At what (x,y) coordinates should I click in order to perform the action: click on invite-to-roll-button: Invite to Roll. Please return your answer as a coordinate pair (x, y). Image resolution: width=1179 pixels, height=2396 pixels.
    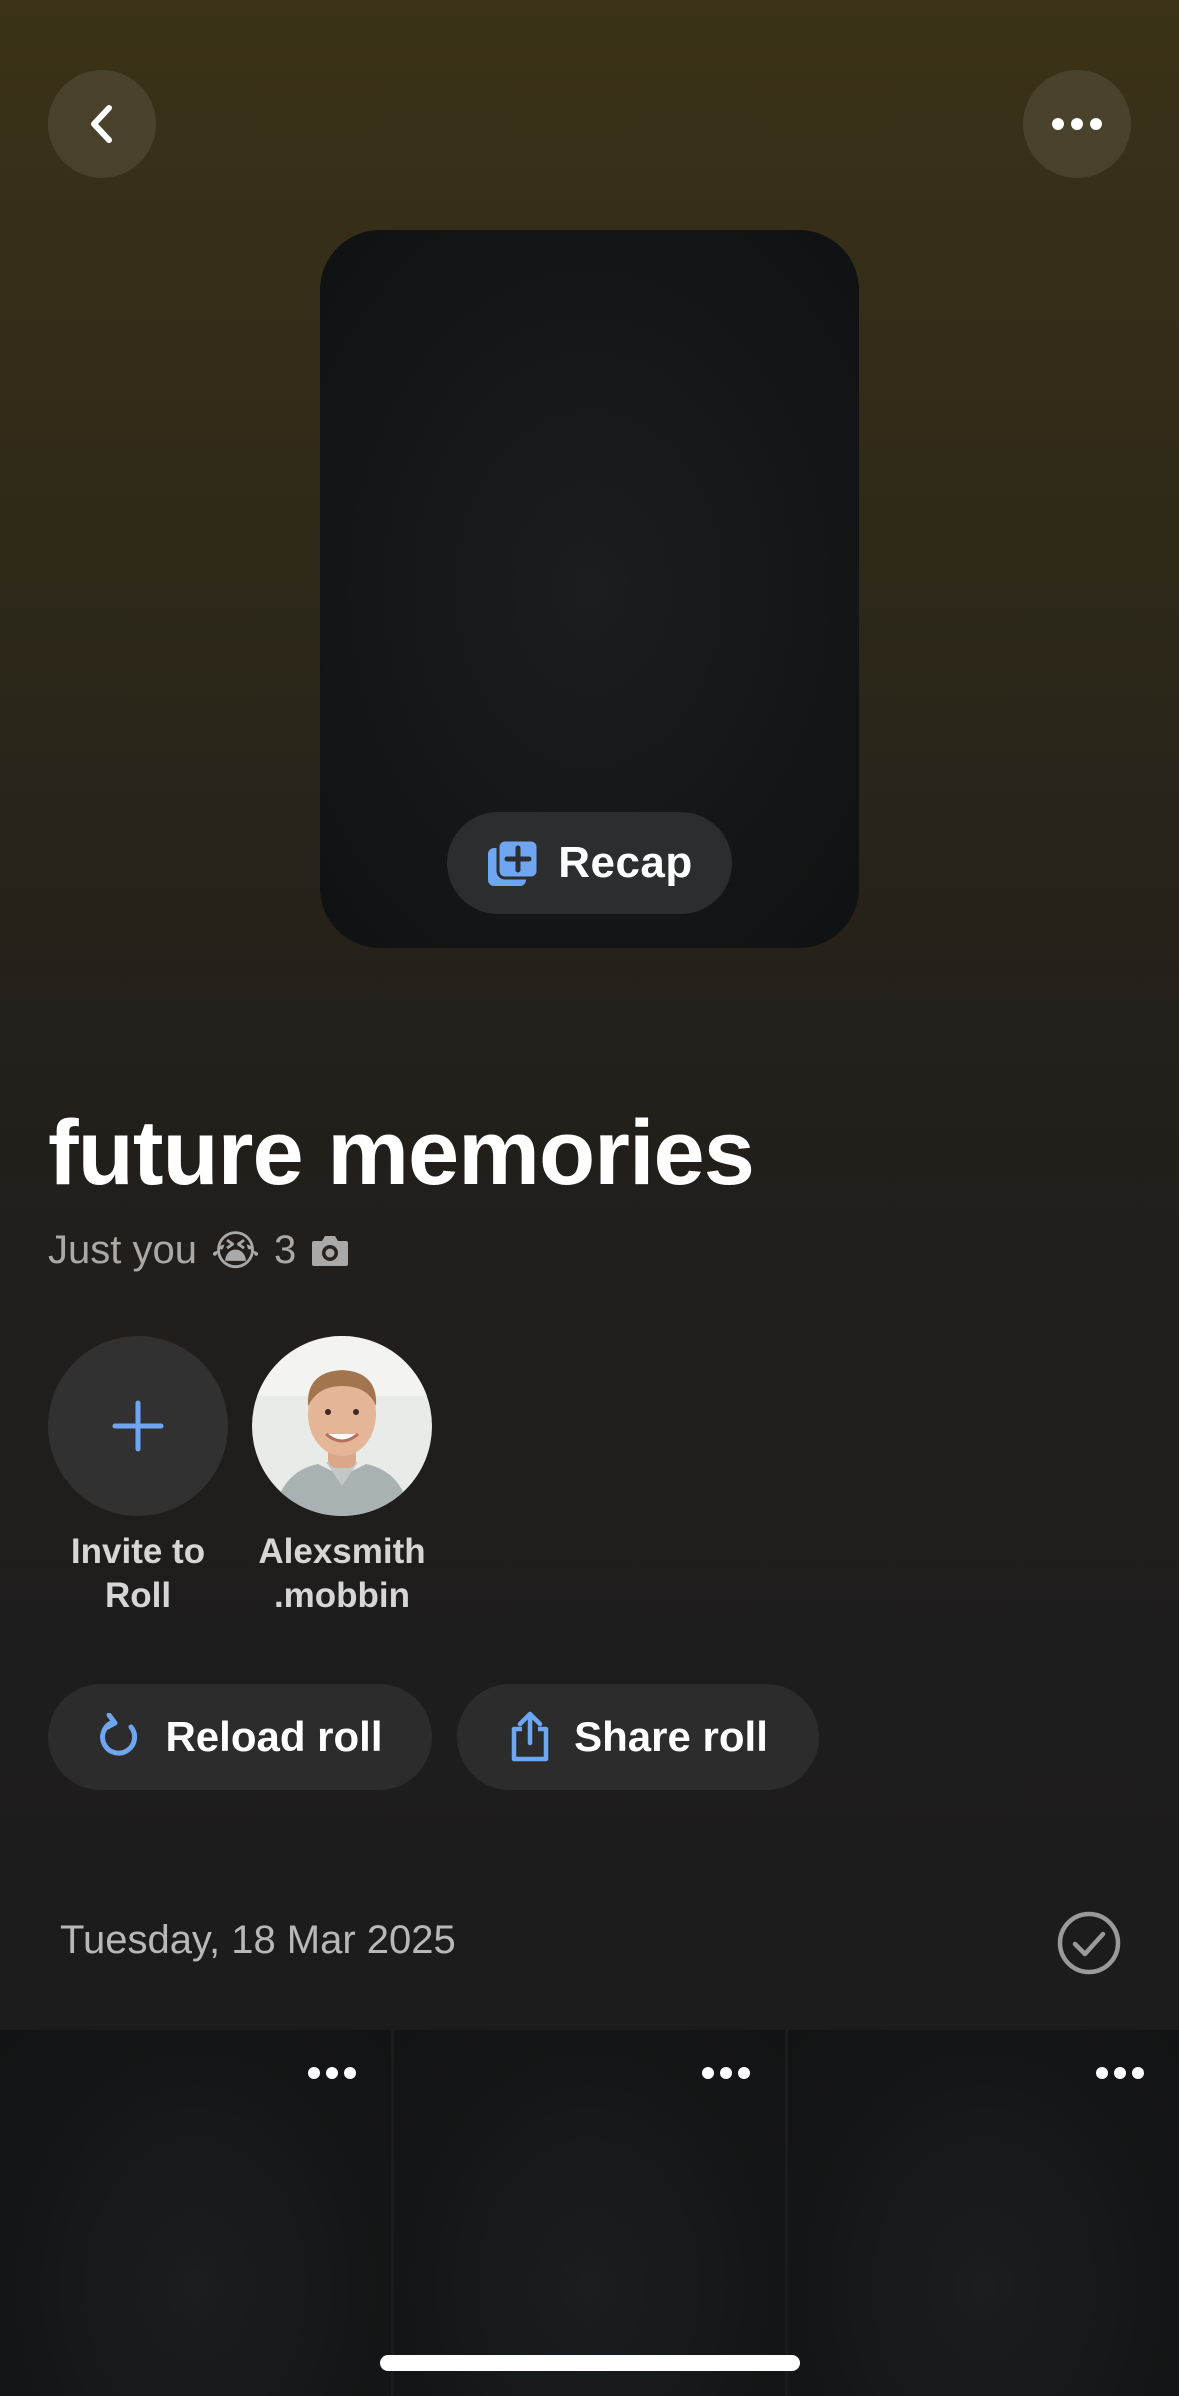
    Looking at the image, I should click on (138, 1477).